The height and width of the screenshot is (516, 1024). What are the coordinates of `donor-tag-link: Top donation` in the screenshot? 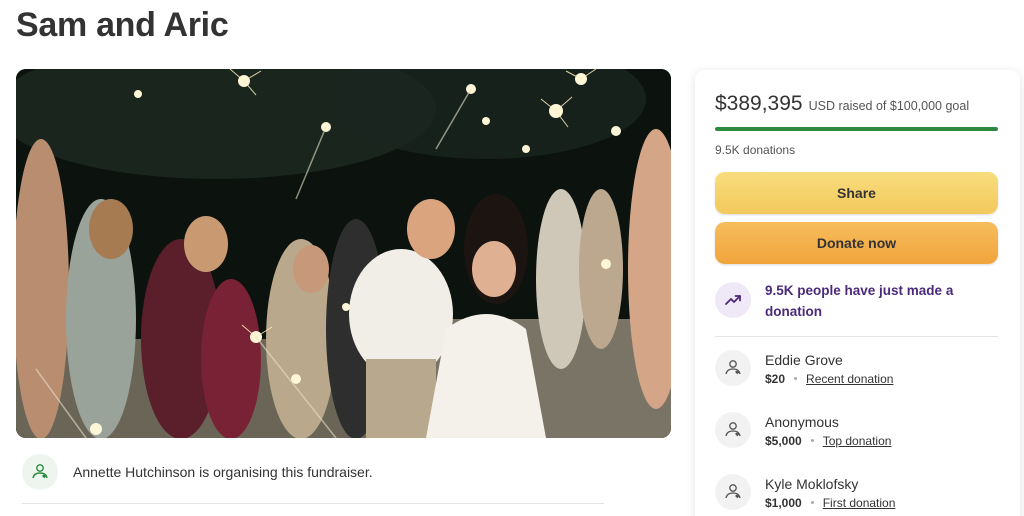 It's located at (857, 441).